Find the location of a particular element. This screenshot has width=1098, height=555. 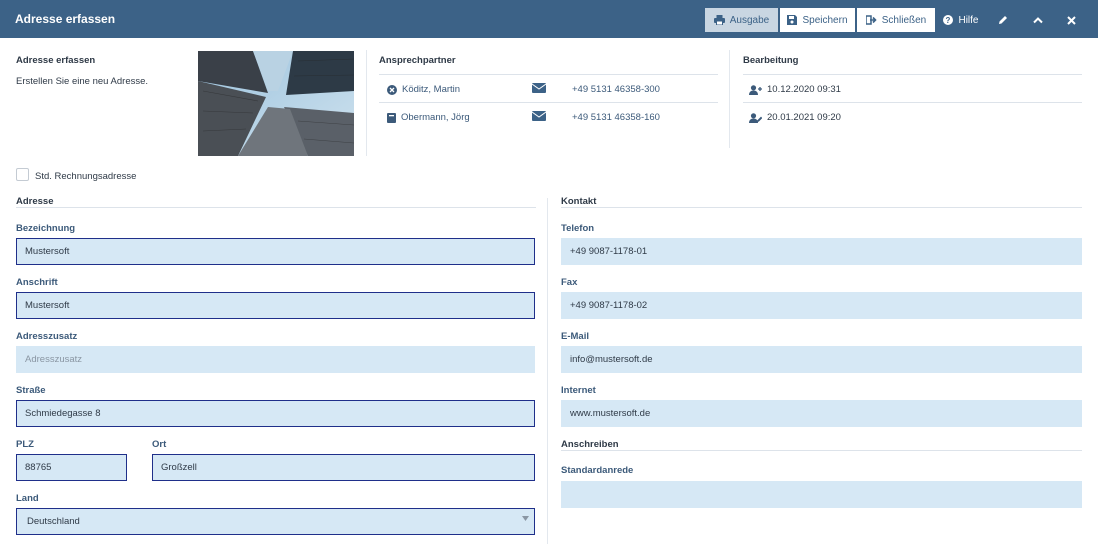

contact-section-title: Kontakt is located at coordinates (579, 201).